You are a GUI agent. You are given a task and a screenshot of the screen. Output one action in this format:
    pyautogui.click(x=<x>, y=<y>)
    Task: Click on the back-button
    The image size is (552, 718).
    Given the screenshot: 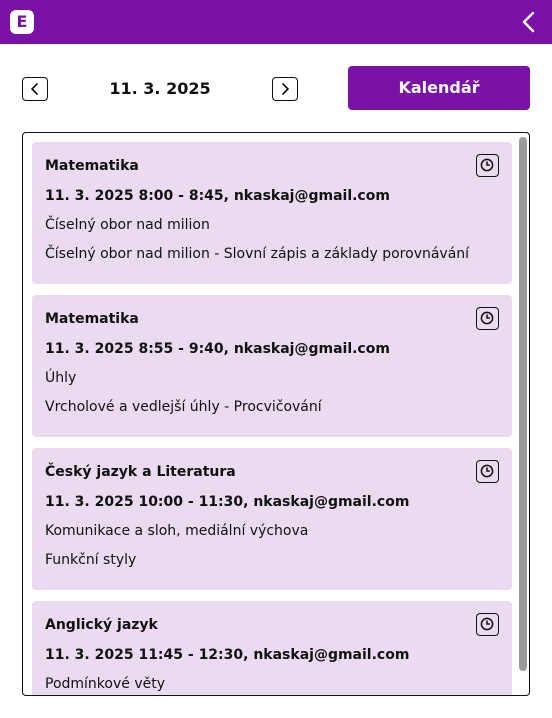 What is the action you would take?
    pyautogui.click(x=530, y=22)
    